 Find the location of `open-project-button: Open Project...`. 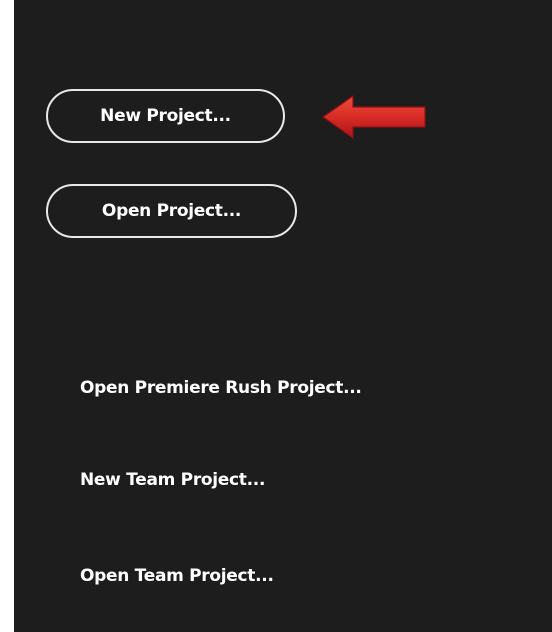

open-project-button: Open Project... is located at coordinates (171, 211).